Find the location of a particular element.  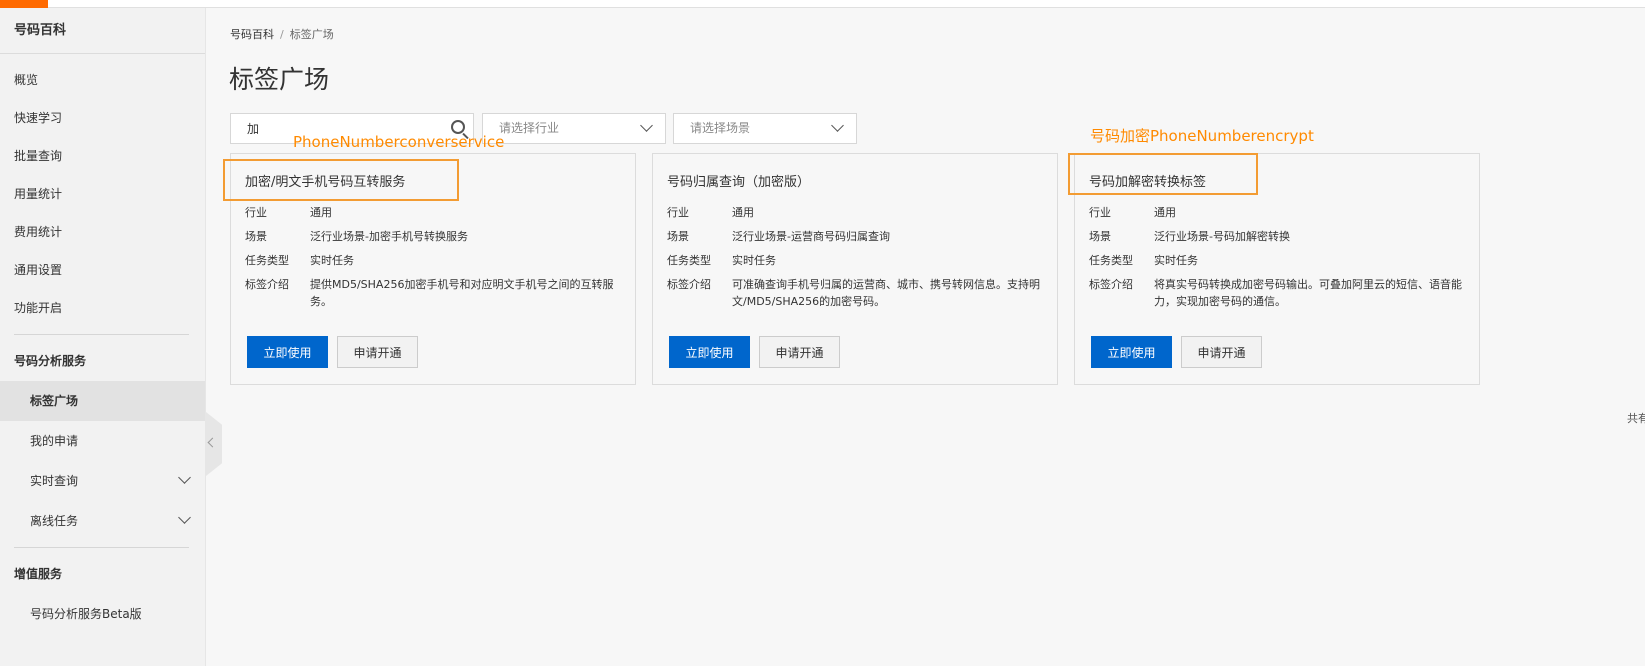

sidebar-collapse-handle is located at coordinates (214, 444).